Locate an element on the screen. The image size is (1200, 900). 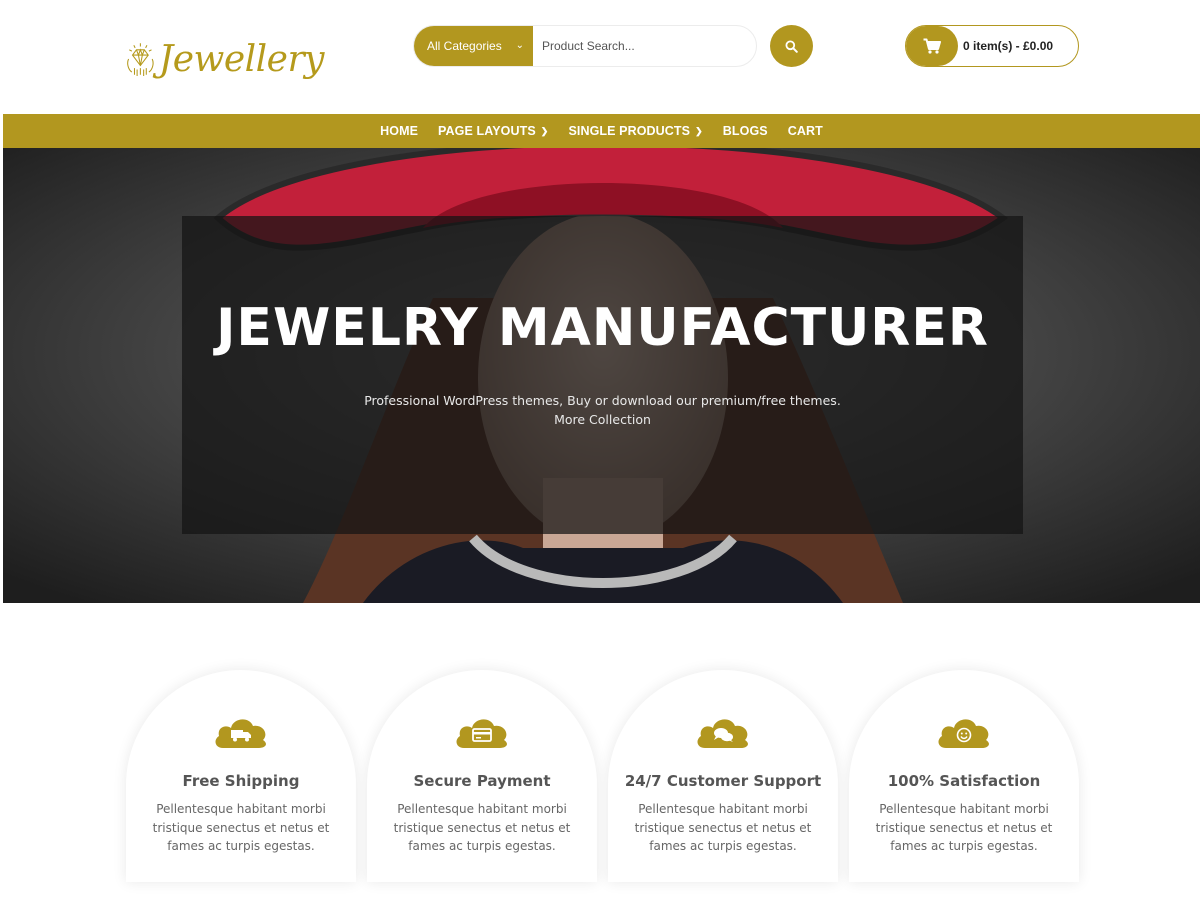
nav-item-label: BLOGS is located at coordinates (745, 131).